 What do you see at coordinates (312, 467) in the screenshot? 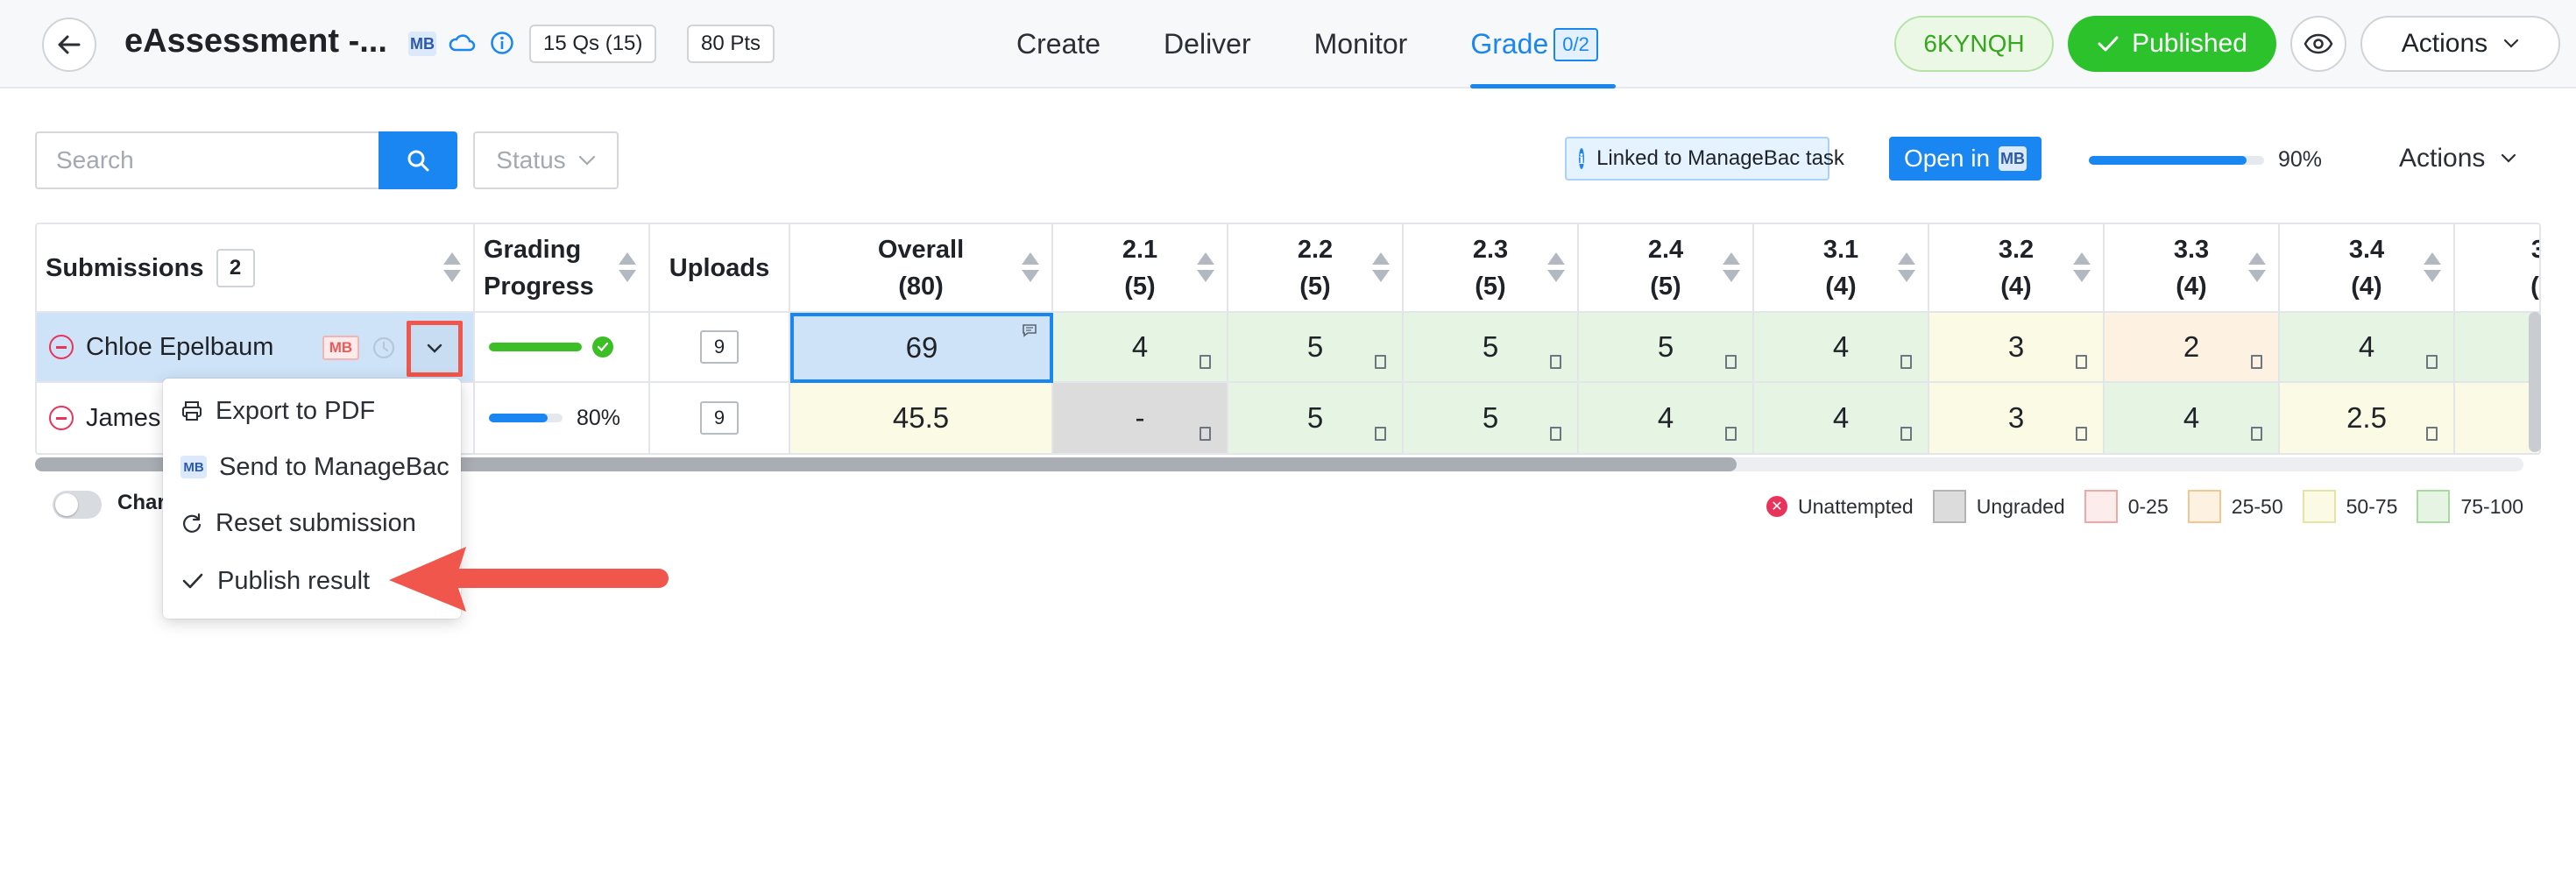
I see `menu-item-send-managebac: MB Send to ManageBac` at bounding box center [312, 467].